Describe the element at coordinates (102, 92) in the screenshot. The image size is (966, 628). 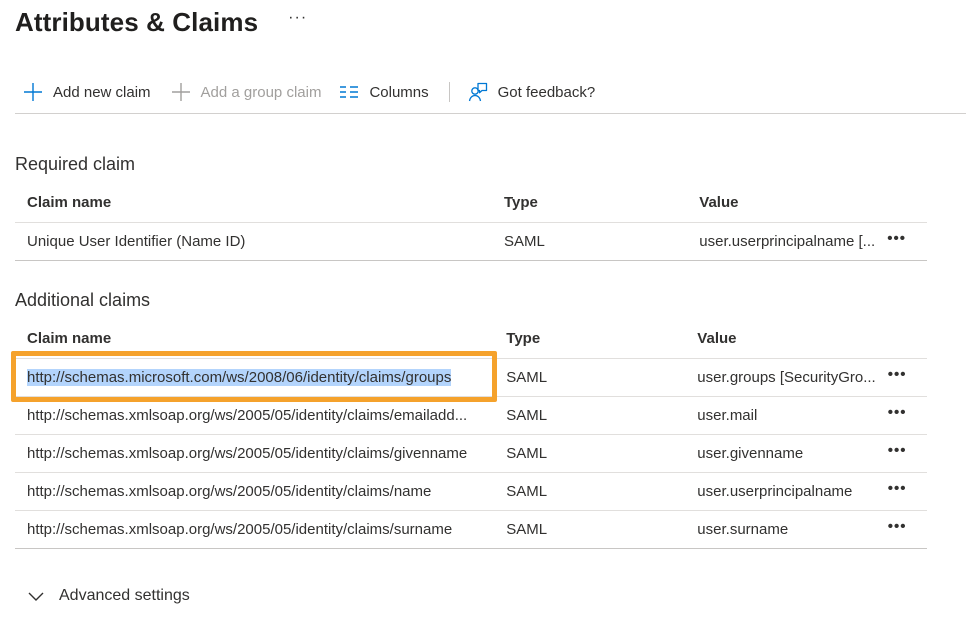
I see `add-new-claim-label: Add new claim` at that location.